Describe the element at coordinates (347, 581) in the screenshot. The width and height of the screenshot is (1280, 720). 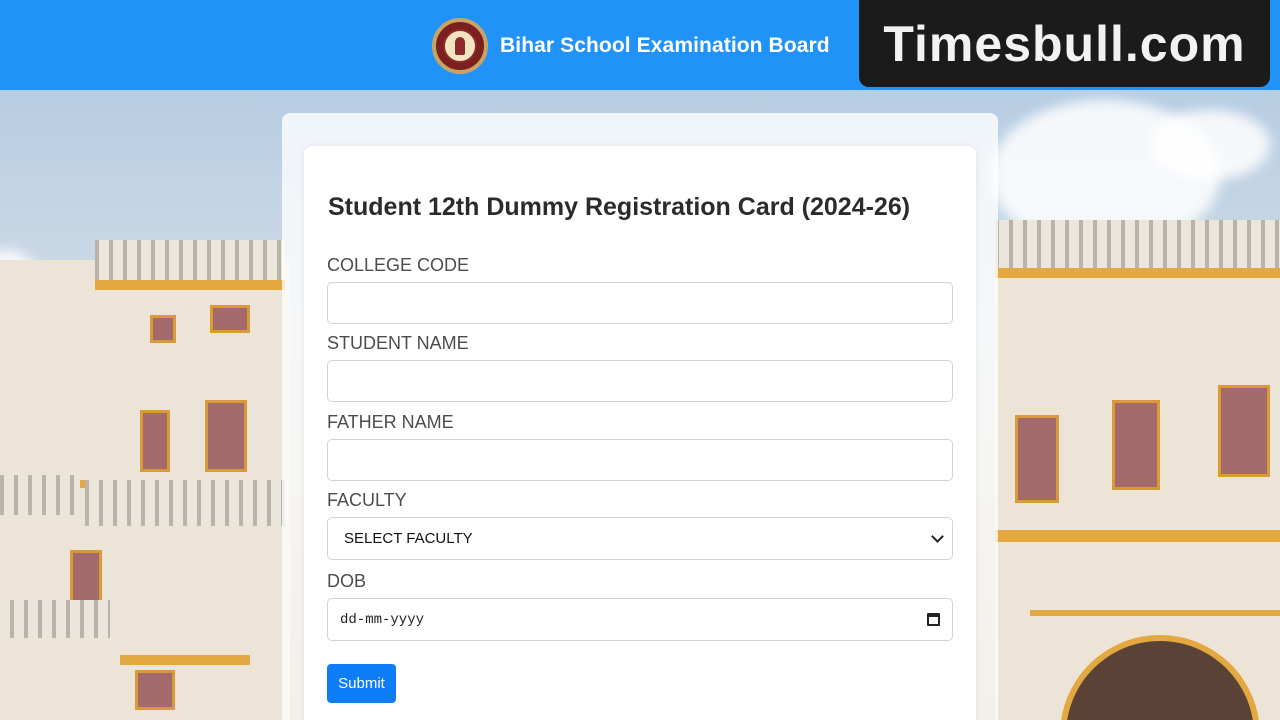
I see `dob-label: DOB` at that location.